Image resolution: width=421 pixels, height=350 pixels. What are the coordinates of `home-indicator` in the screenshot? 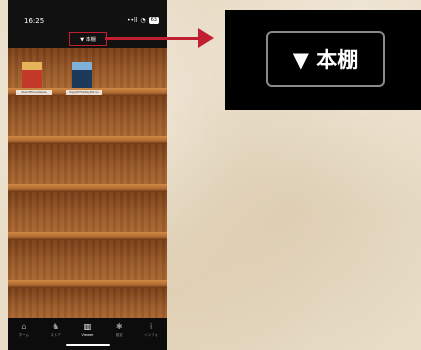 It's located at (88, 345).